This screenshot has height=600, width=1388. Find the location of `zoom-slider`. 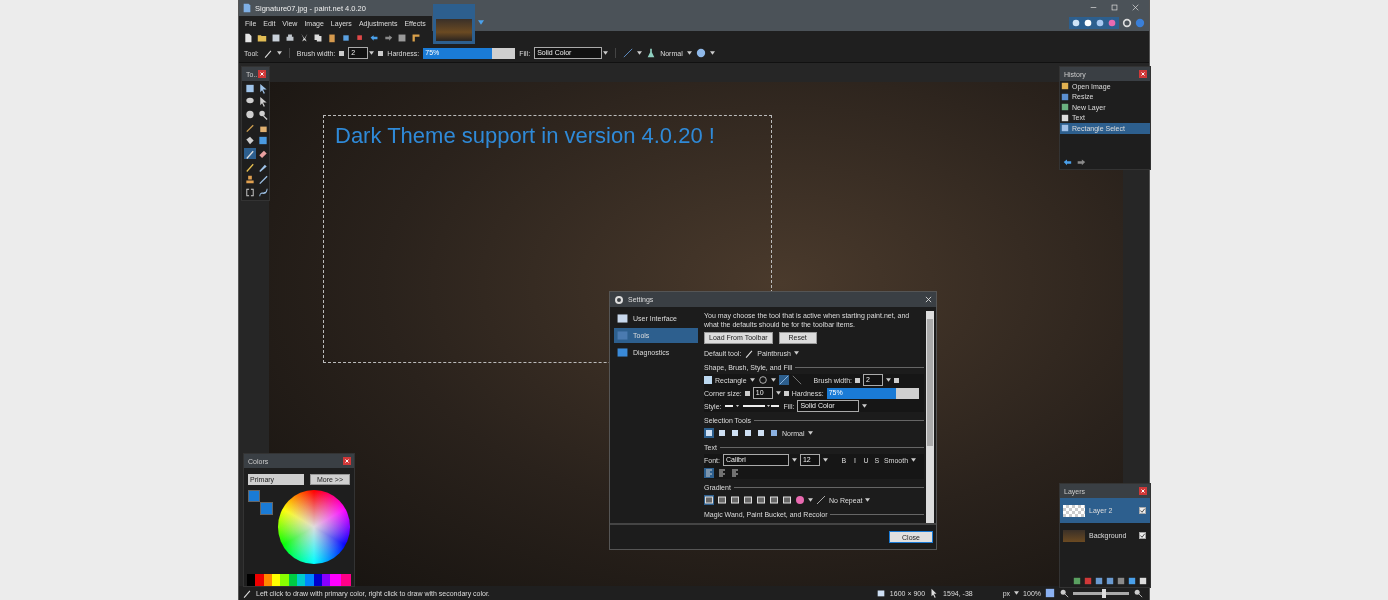

zoom-slider is located at coordinates (1101, 593).